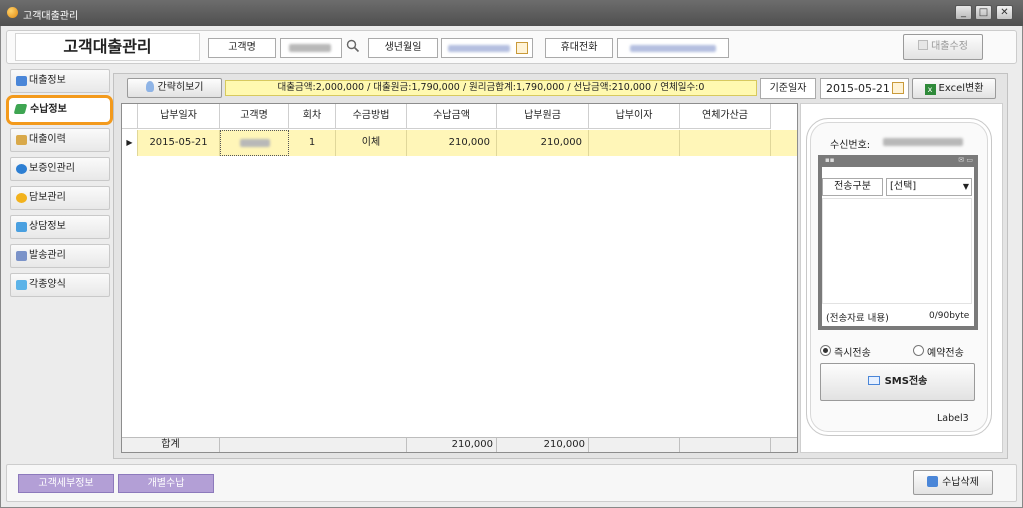 Image resolution: width=1023 pixels, height=508 pixels. I want to click on row-selector-icon: ▶, so click(130, 143).